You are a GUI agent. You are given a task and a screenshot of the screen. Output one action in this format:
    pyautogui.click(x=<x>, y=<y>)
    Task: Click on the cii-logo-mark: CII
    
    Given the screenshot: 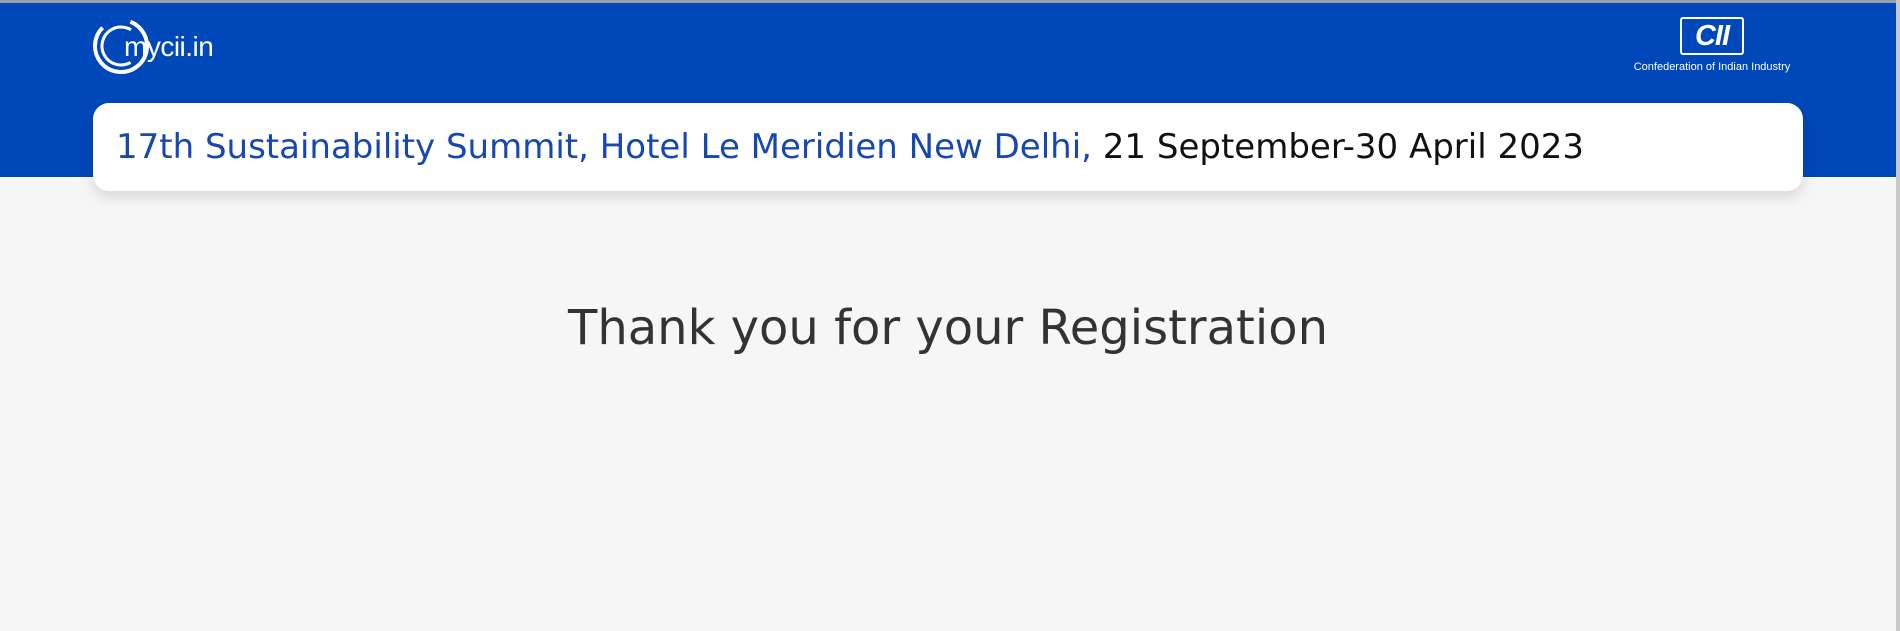 What is the action you would take?
    pyautogui.click(x=1712, y=36)
    